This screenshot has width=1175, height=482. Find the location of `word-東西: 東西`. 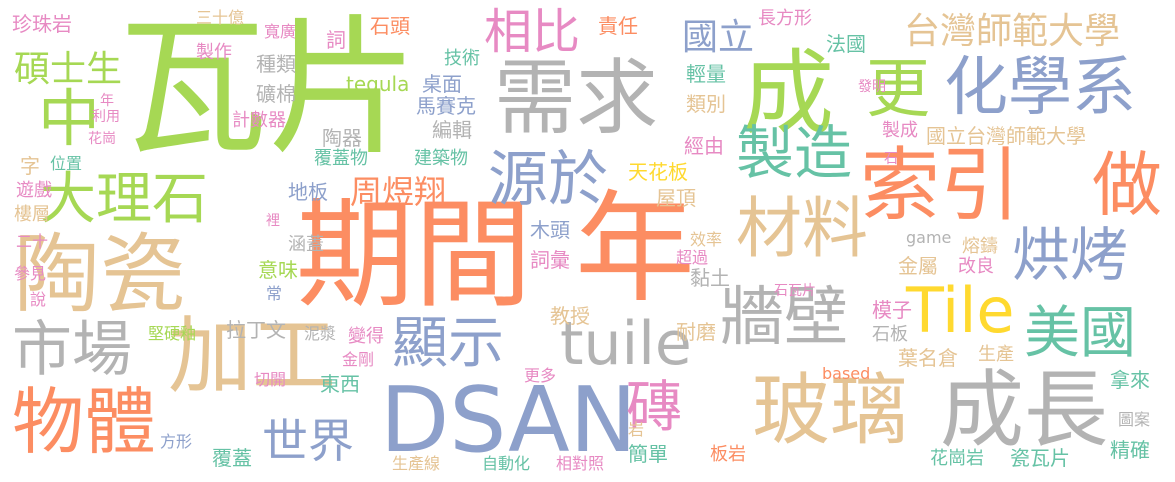

word-東西: 東西 is located at coordinates (340, 384).